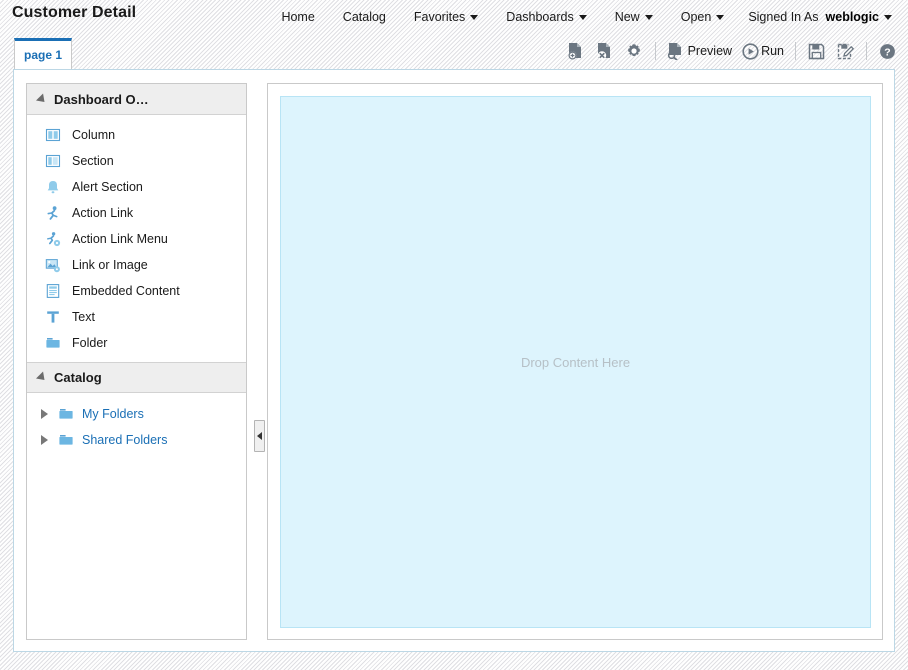 Image resolution: width=908 pixels, height=670 pixels. Describe the element at coordinates (772, 51) in the screenshot. I see `run-label: Run` at that location.